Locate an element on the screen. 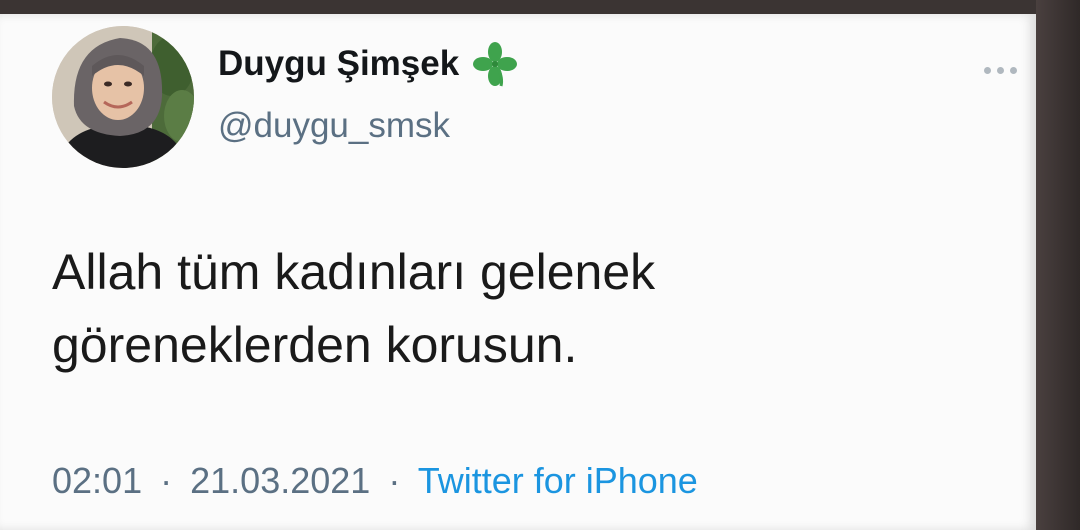 Image resolution: width=1080 pixels, height=530 pixels. tweet-time: 02:01 is located at coordinates (97, 480).